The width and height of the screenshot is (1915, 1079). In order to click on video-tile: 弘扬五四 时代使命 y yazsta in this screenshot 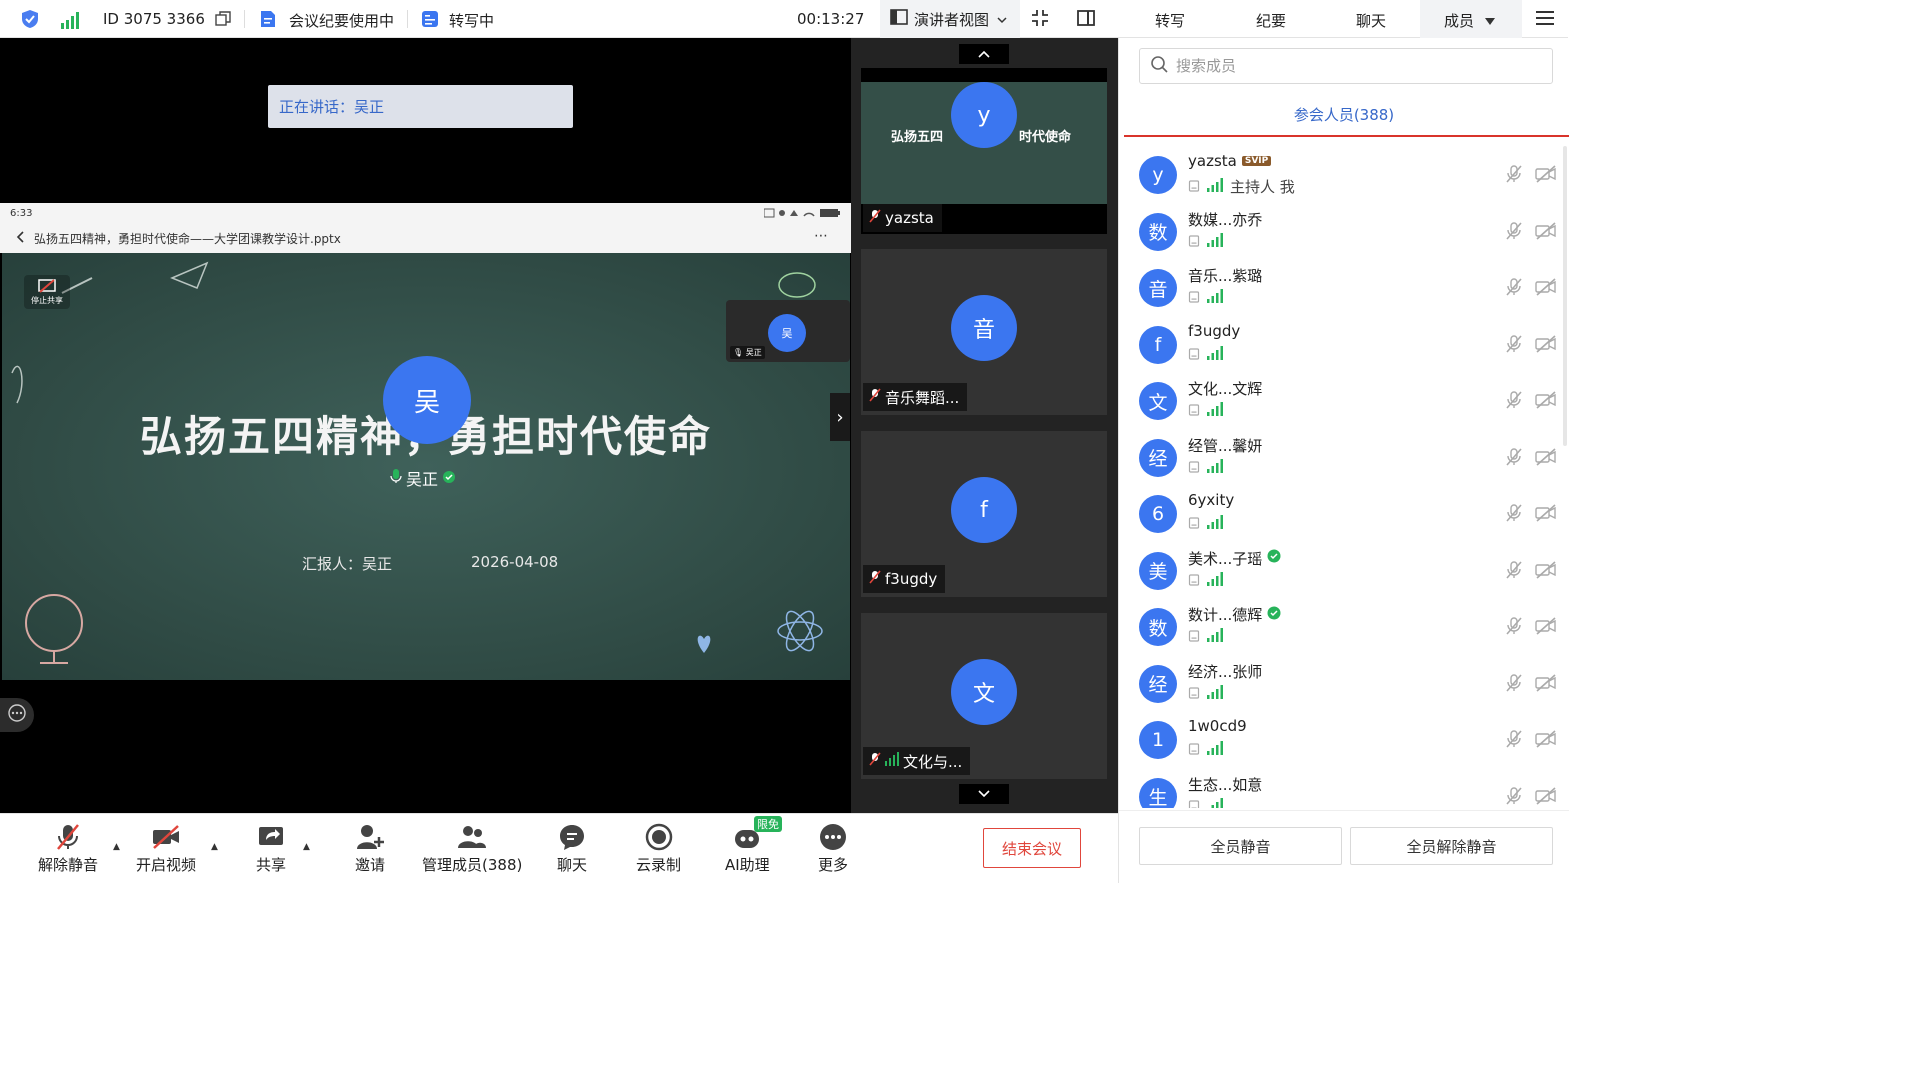, I will do `click(984, 151)`.